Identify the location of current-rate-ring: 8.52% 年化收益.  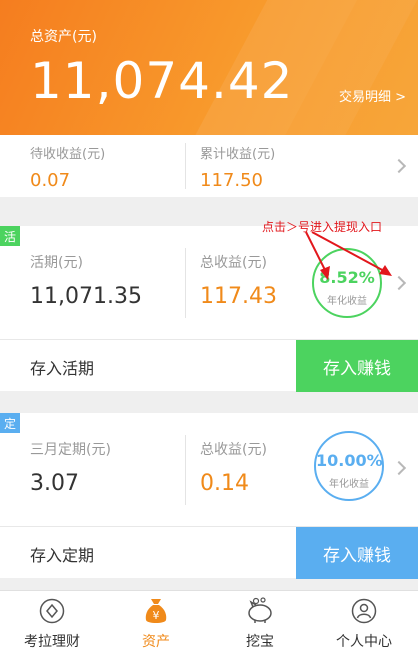
(347, 283).